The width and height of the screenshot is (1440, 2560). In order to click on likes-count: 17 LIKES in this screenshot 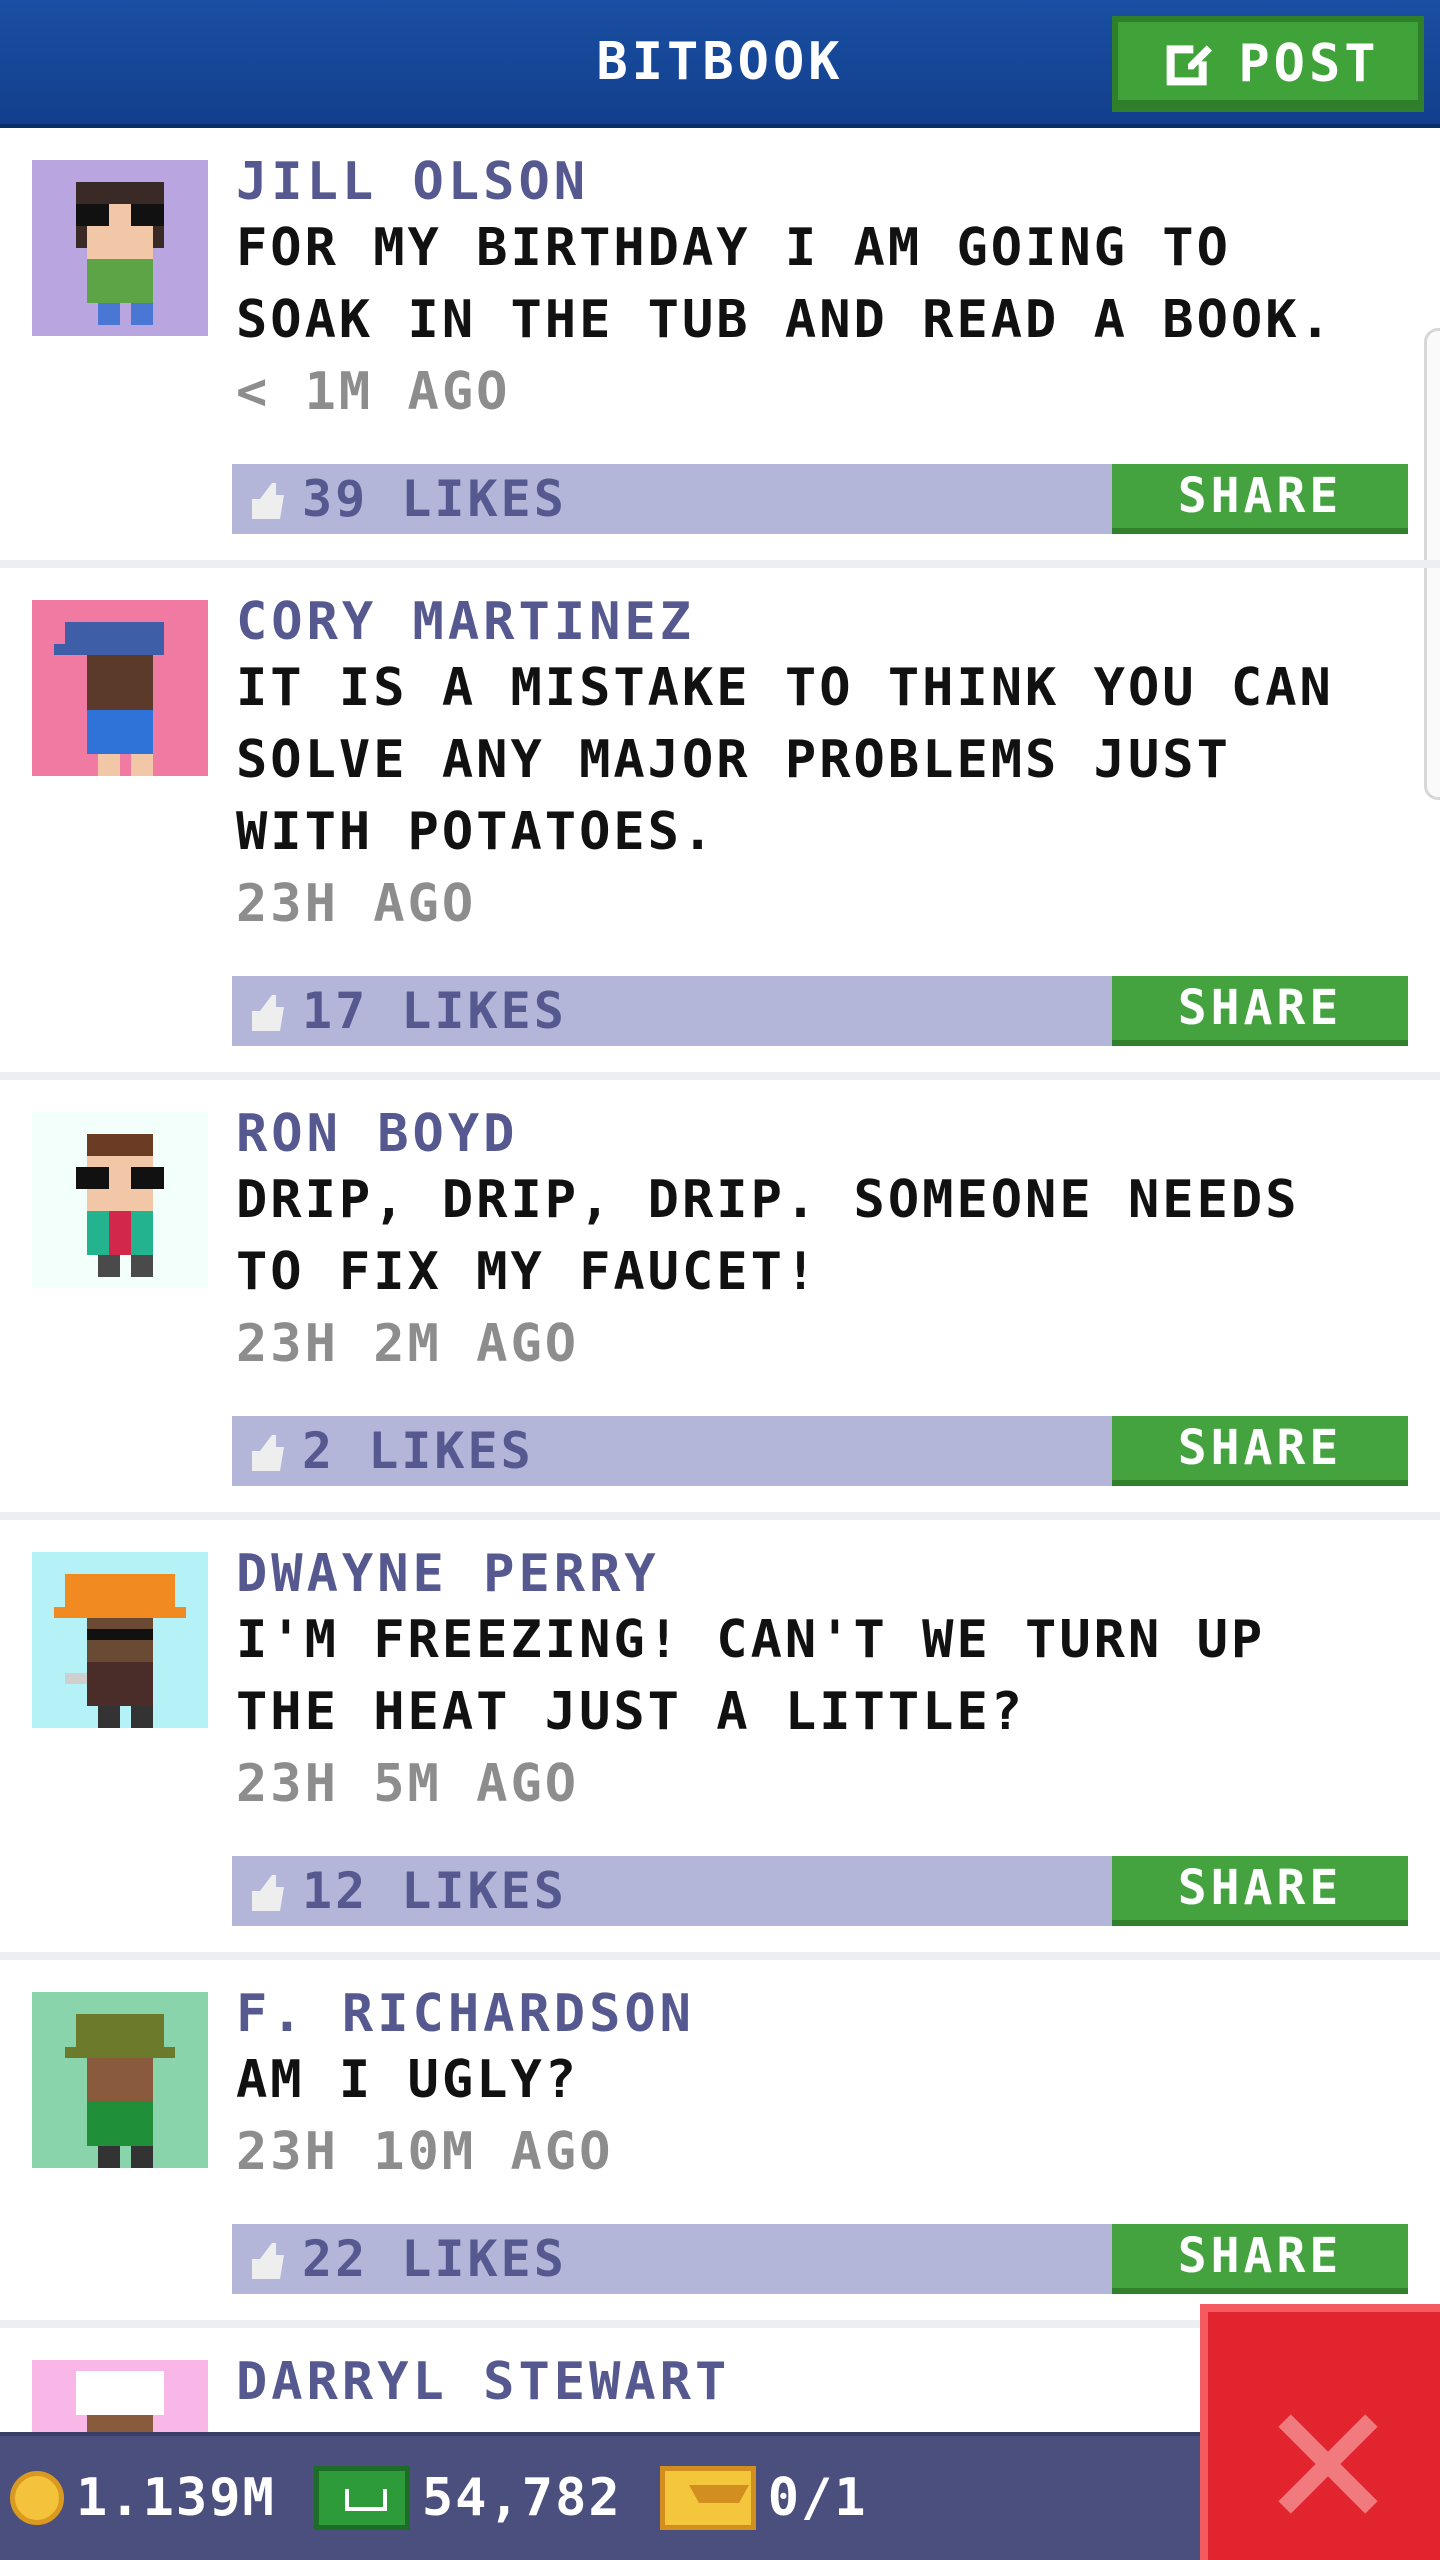, I will do `click(434, 1011)`.